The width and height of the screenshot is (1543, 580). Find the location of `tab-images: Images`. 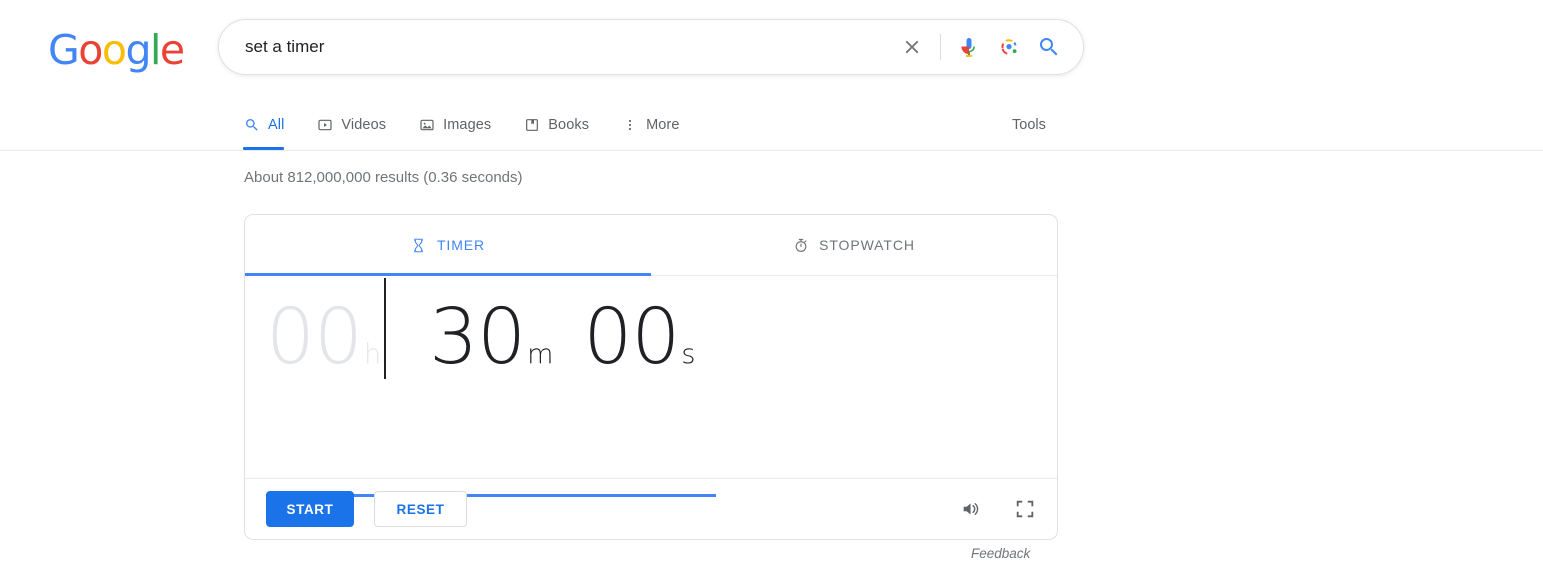

tab-images: Images is located at coordinates (454, 125).